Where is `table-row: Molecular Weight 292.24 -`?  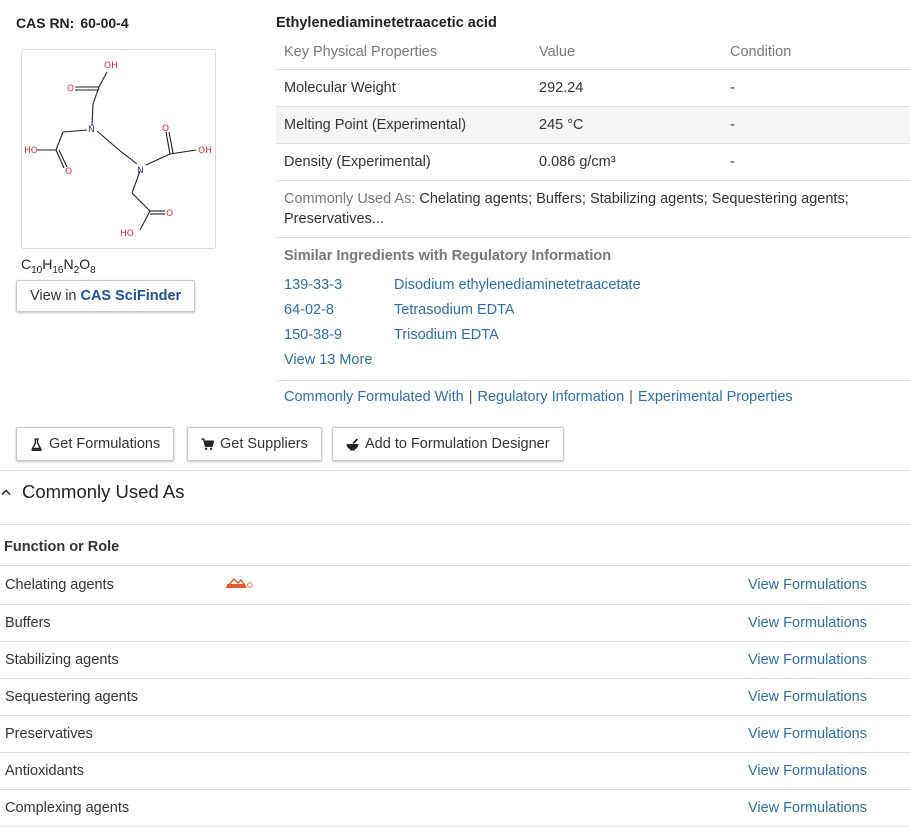 table-row: Molecular Weight 292.24 - is located at coordinates (593, 88).